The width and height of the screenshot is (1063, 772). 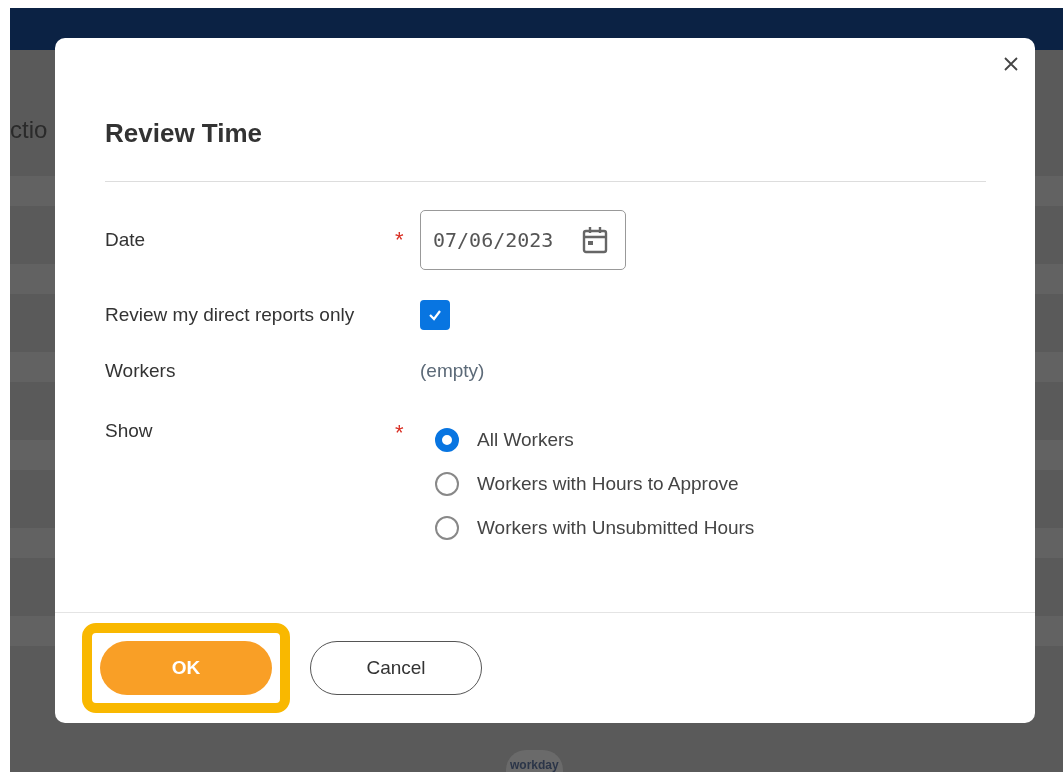 What do you see at coordinates (452, 371) in the screenshot?
I see `field-value: (empty)` at bounding box center [452, 371].